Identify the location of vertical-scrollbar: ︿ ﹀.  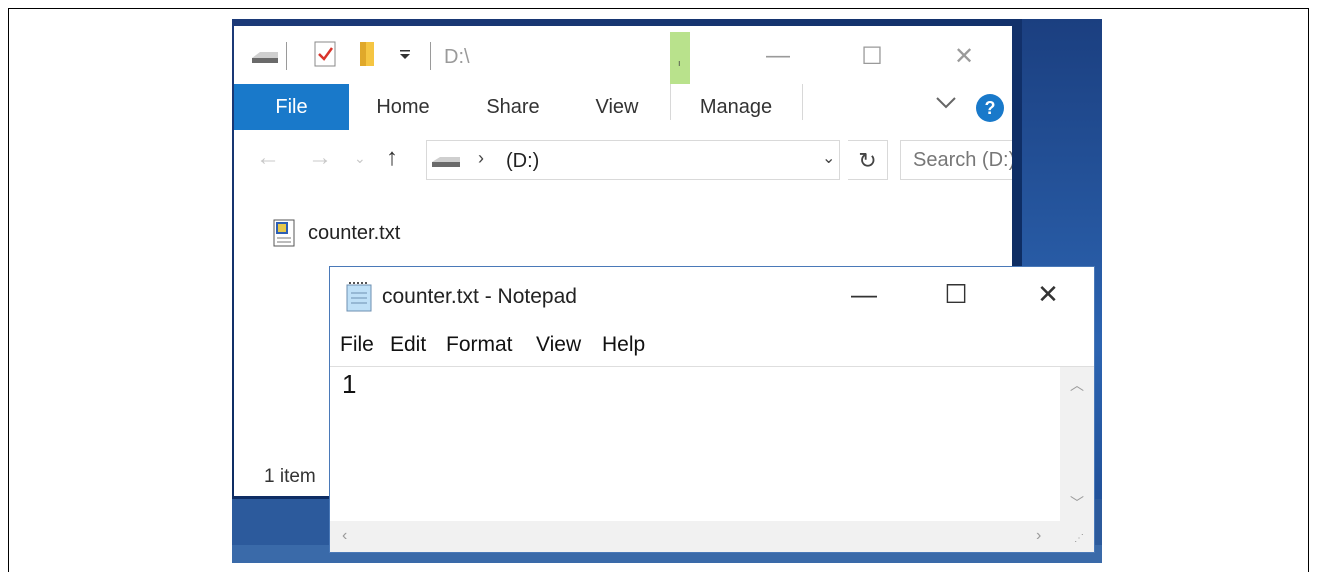
(1077, 444).